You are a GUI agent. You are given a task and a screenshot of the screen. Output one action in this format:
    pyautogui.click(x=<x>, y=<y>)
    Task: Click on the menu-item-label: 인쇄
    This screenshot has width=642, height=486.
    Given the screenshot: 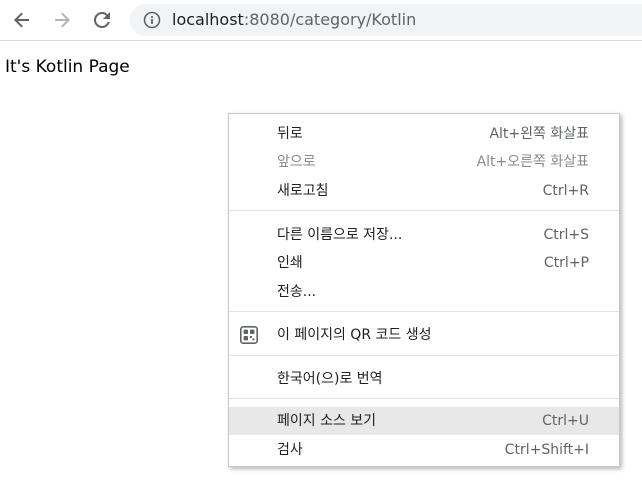 What is the action you would take?
    pyautogui.click(x=290, y=263)
    